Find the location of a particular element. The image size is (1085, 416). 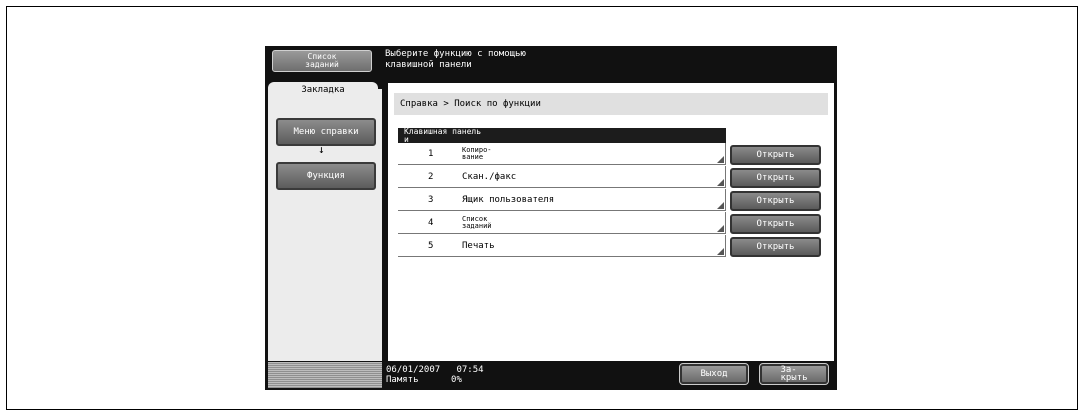

memory-label: Память is located at coordinates (402, 380).